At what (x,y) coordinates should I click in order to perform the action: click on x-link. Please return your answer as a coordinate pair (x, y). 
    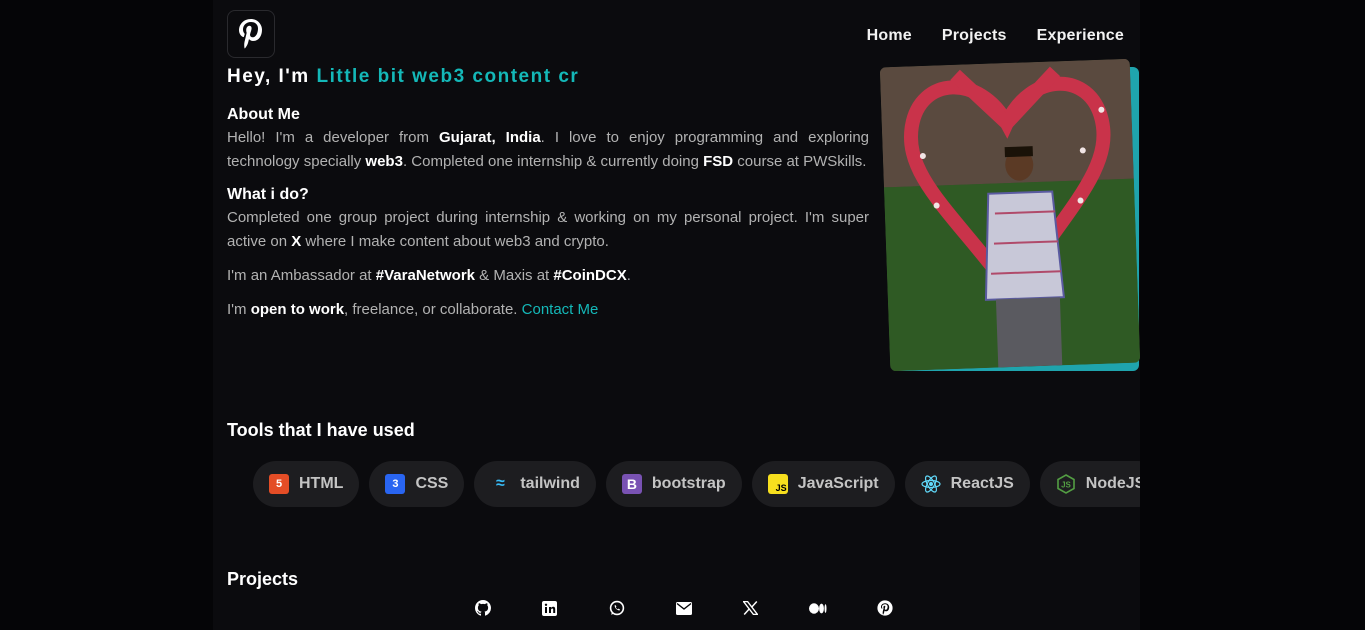
    Looking at the image, I should click on (750, 608).